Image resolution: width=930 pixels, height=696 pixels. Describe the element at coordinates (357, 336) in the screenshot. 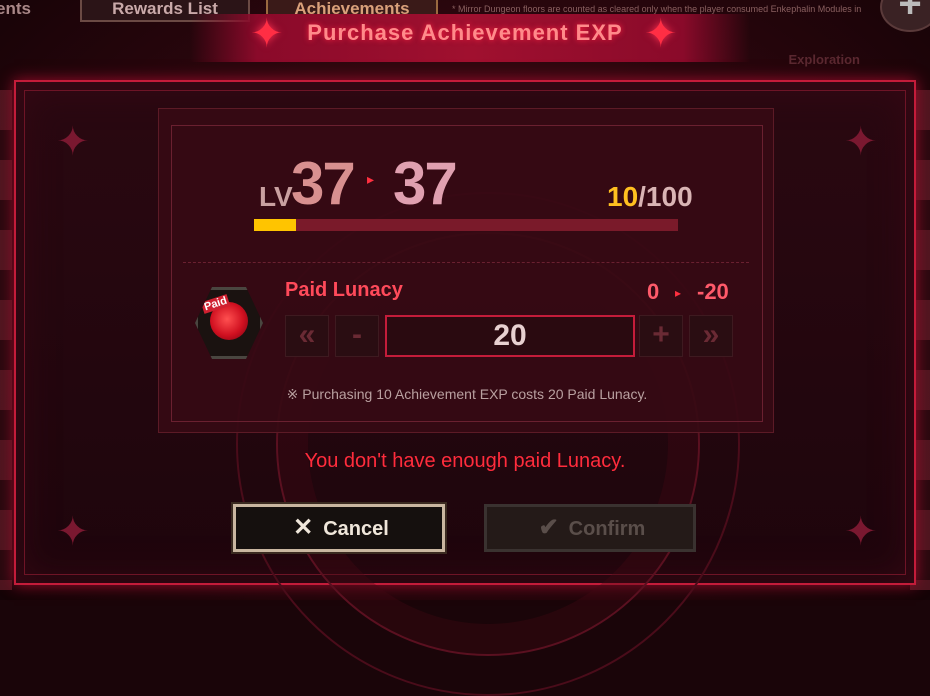

I see `decrease-quantity-button: -` at that location.